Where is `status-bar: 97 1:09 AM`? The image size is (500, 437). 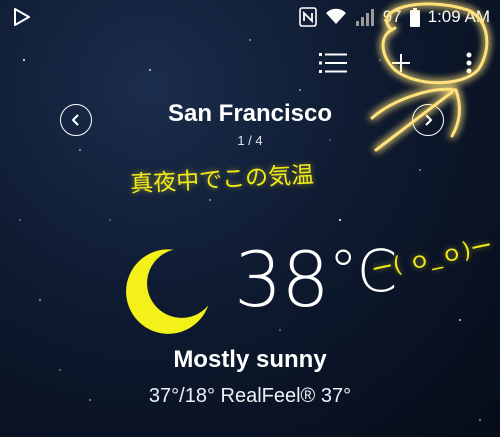
status-bar: 97 1:09 AM is located at coordinates (250, 17).